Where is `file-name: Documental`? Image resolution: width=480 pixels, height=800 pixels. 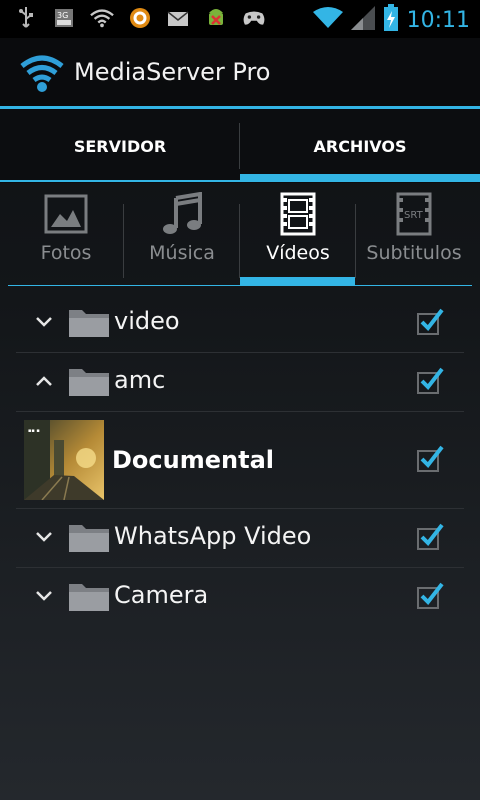 file-name: Documental is located at coordinates (193, 460).